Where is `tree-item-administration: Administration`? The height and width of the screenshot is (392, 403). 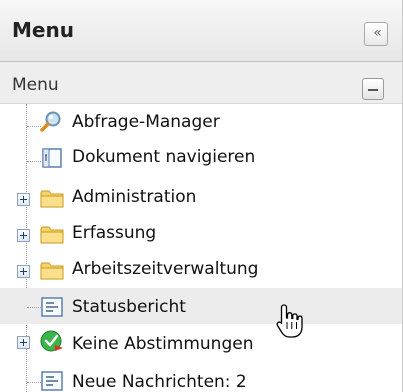
tree-item-administration: Administration is located at coordinates (201, 201).